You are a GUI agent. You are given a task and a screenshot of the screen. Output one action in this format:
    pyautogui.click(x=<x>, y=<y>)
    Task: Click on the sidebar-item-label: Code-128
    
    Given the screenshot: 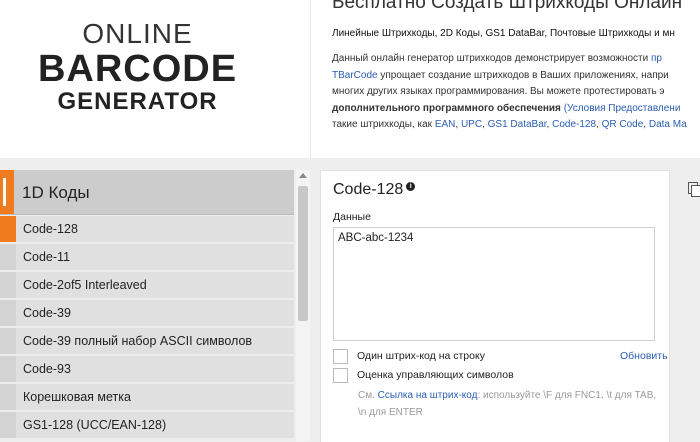 What is the action you would take?
    pyautogui.click(x=50, y=229)
    